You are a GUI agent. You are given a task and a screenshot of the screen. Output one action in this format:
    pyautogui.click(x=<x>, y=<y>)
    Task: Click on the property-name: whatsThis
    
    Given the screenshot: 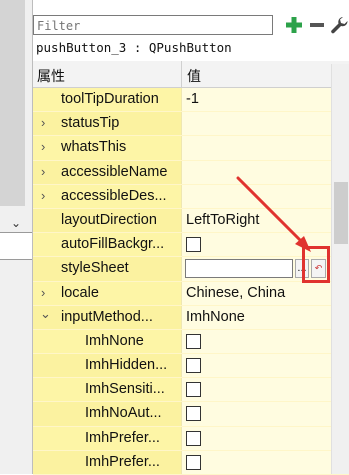 What is the action you would take?
    pyautogui.click(x=94, y=147)
    